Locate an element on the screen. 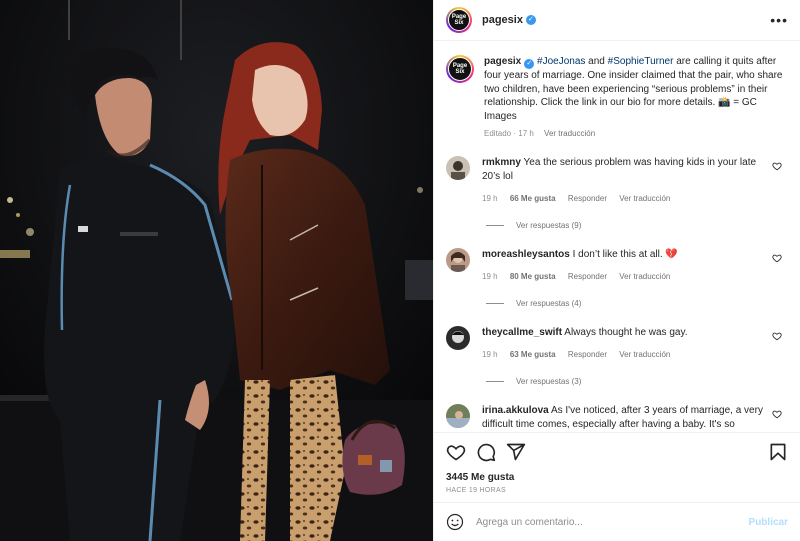 The height and width of the screenshot is (541, 800). view-replies-label: Ver respuestas (3) is located at coordinates (549, 382).